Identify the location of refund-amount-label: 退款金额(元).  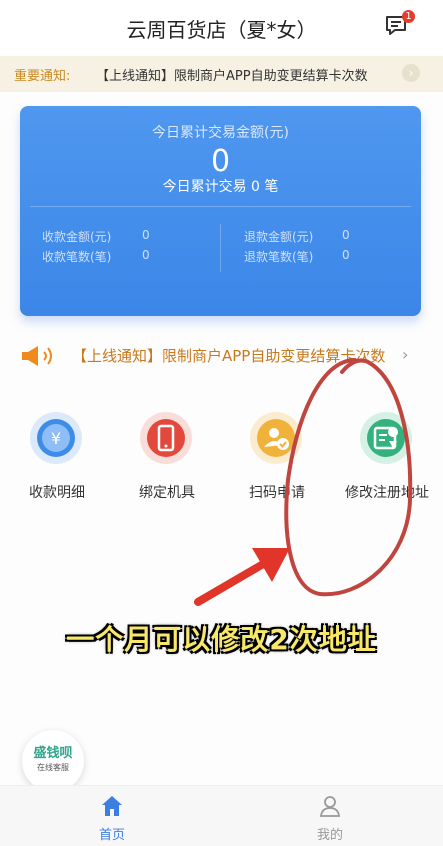
(279, 237).